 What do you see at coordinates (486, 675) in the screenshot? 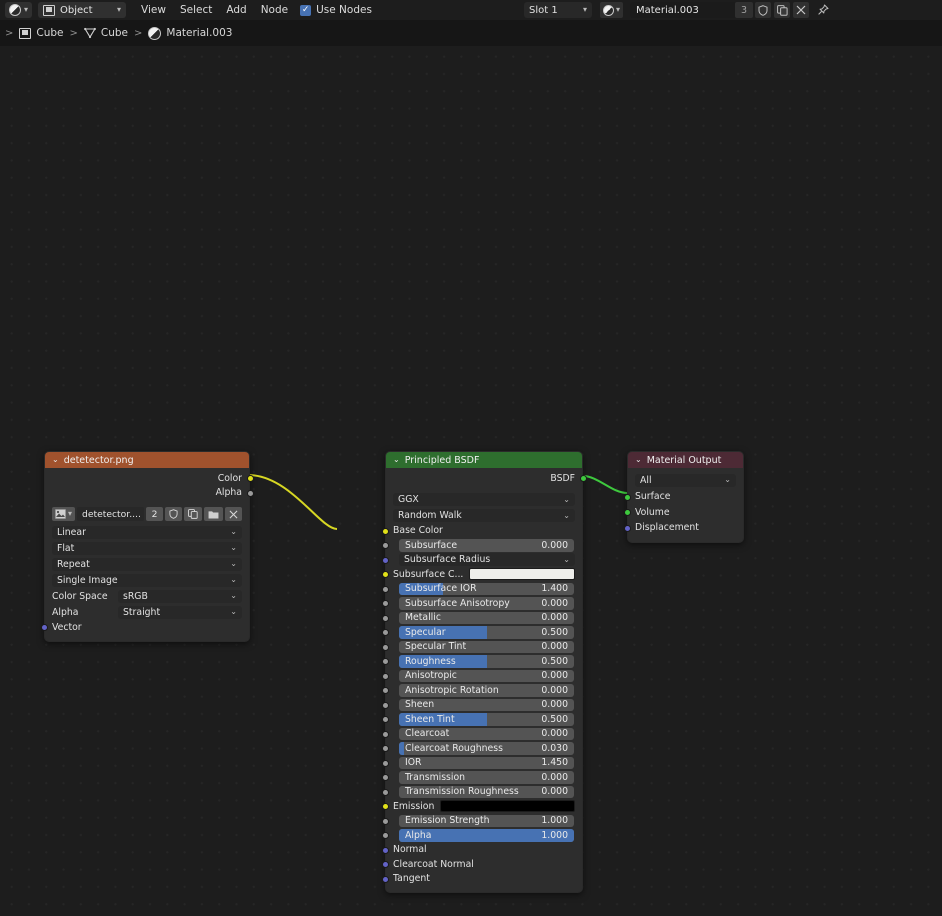
I see `bsdf-slider-anisotropic: Anisotropic 0.000` at bounding box center [486, 675].